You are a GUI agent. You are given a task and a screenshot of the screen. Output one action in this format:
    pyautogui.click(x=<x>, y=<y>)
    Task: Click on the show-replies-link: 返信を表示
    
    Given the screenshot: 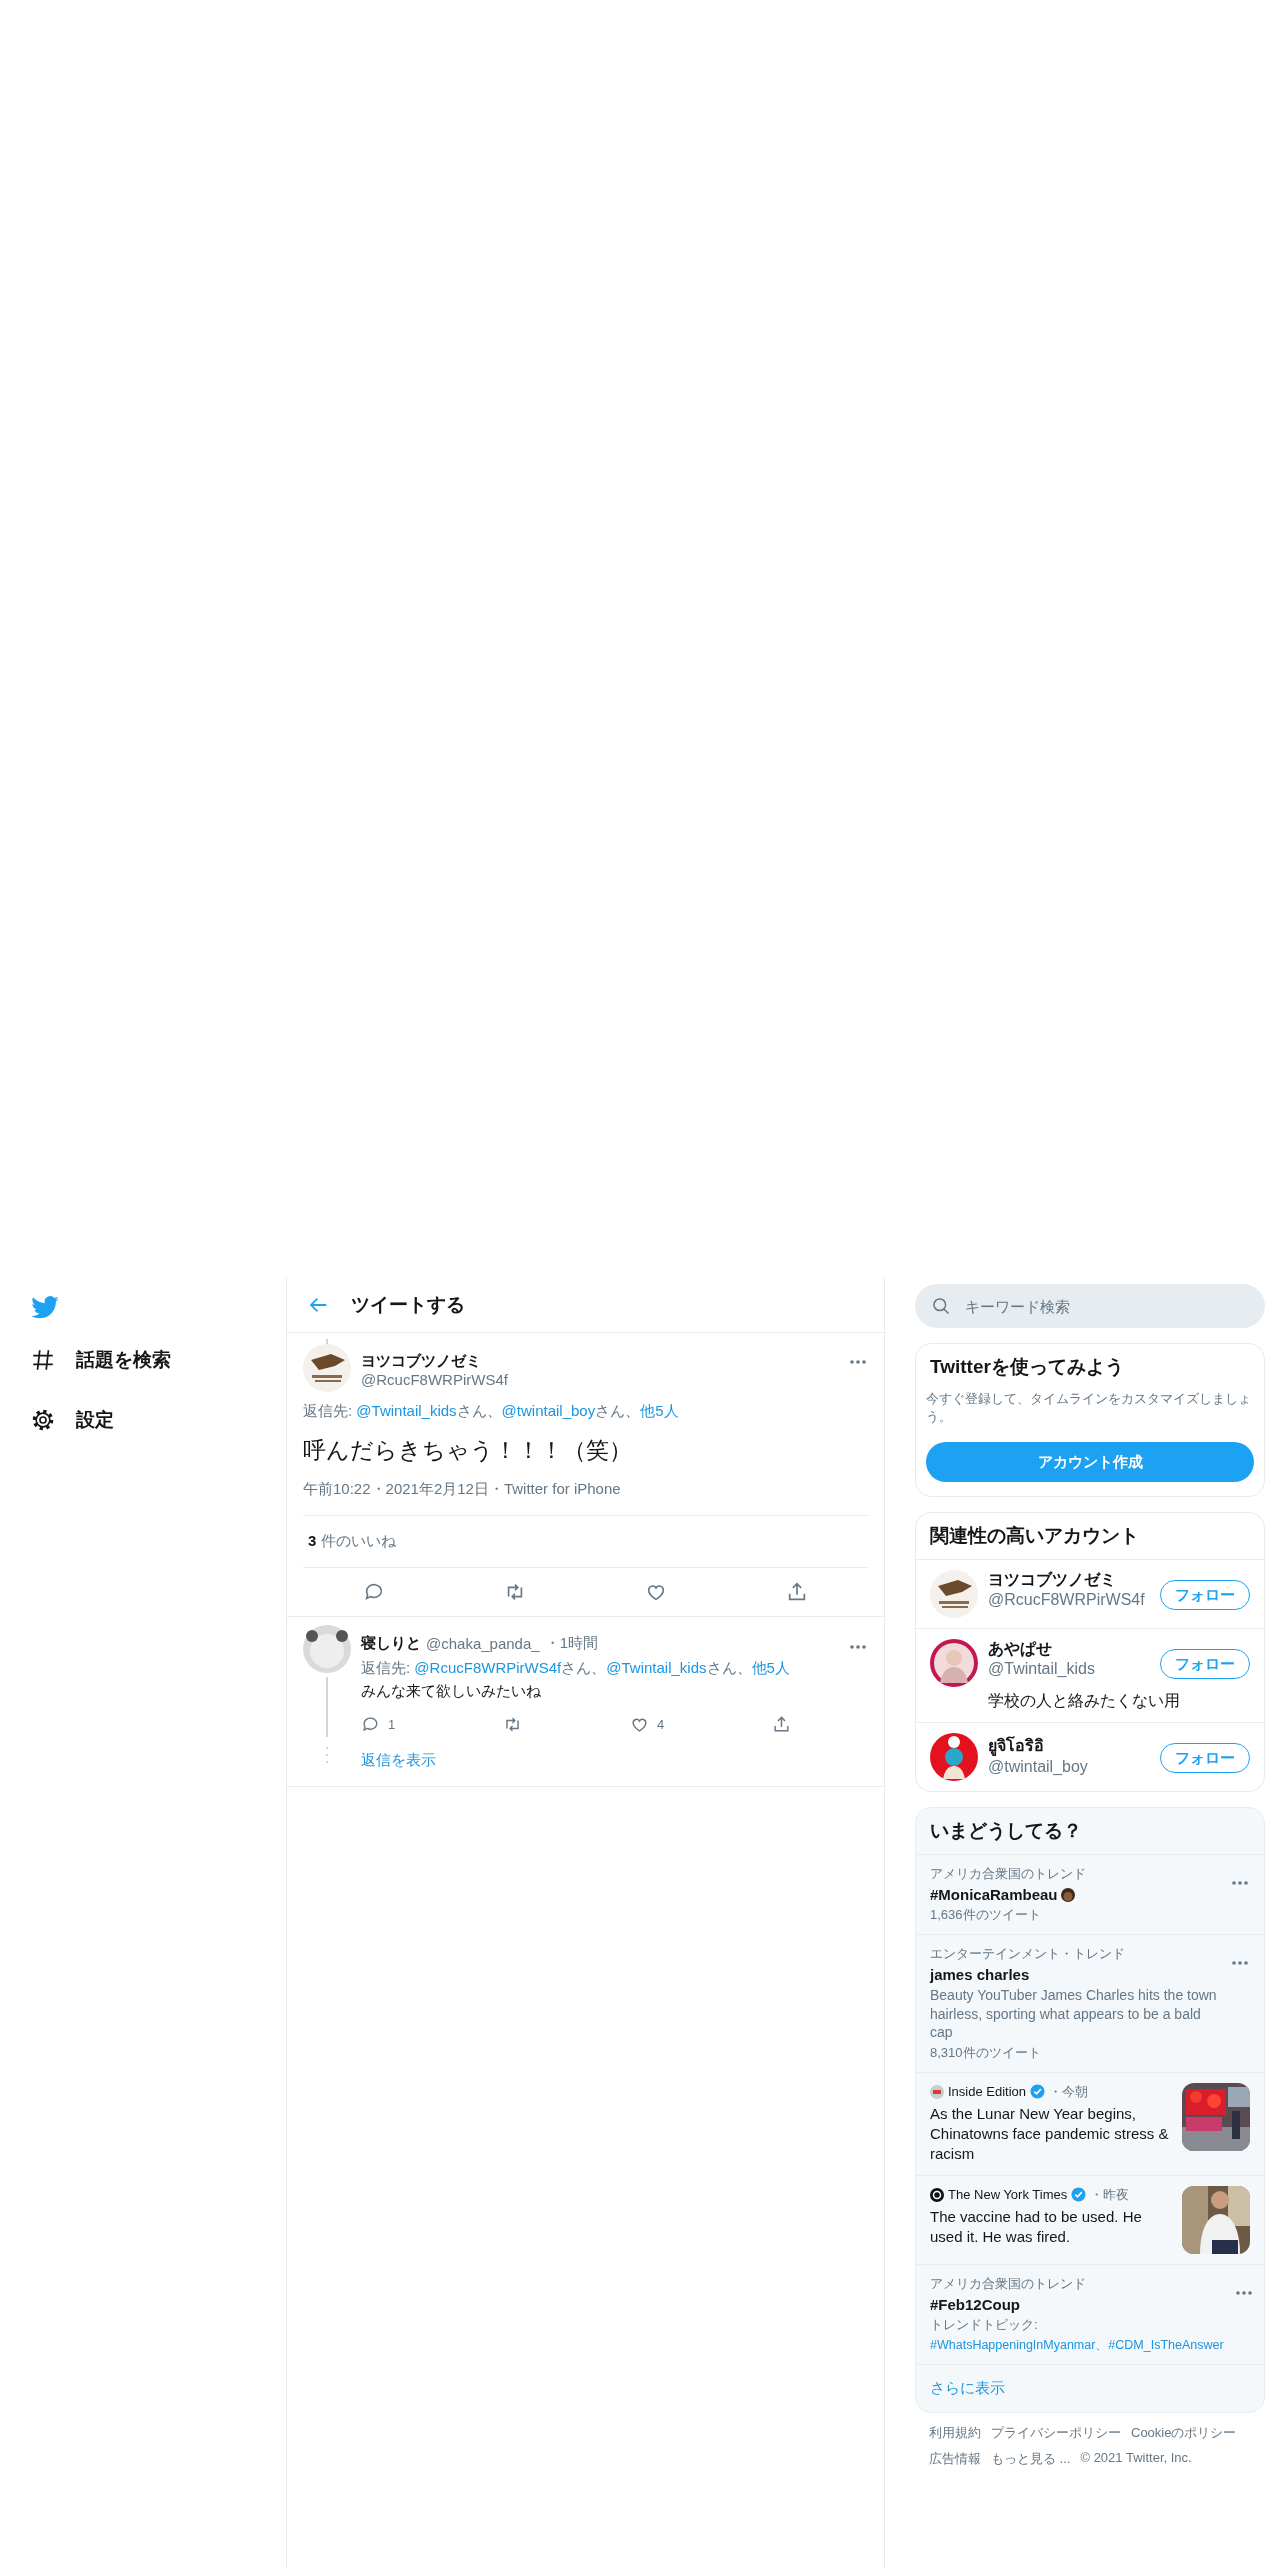 What is the action you would take?
    pyautogui.click(x=398, y=1761)
    